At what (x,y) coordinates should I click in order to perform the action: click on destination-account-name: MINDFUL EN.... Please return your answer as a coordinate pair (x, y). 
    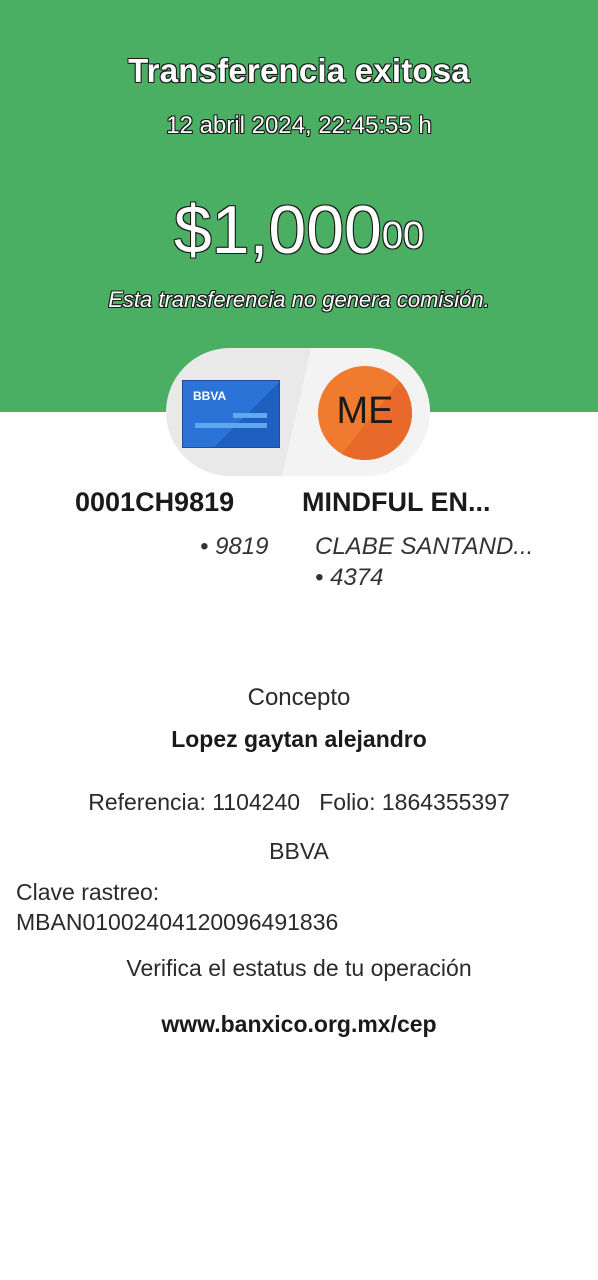
    Looking at the image, I should click on (396, 502).